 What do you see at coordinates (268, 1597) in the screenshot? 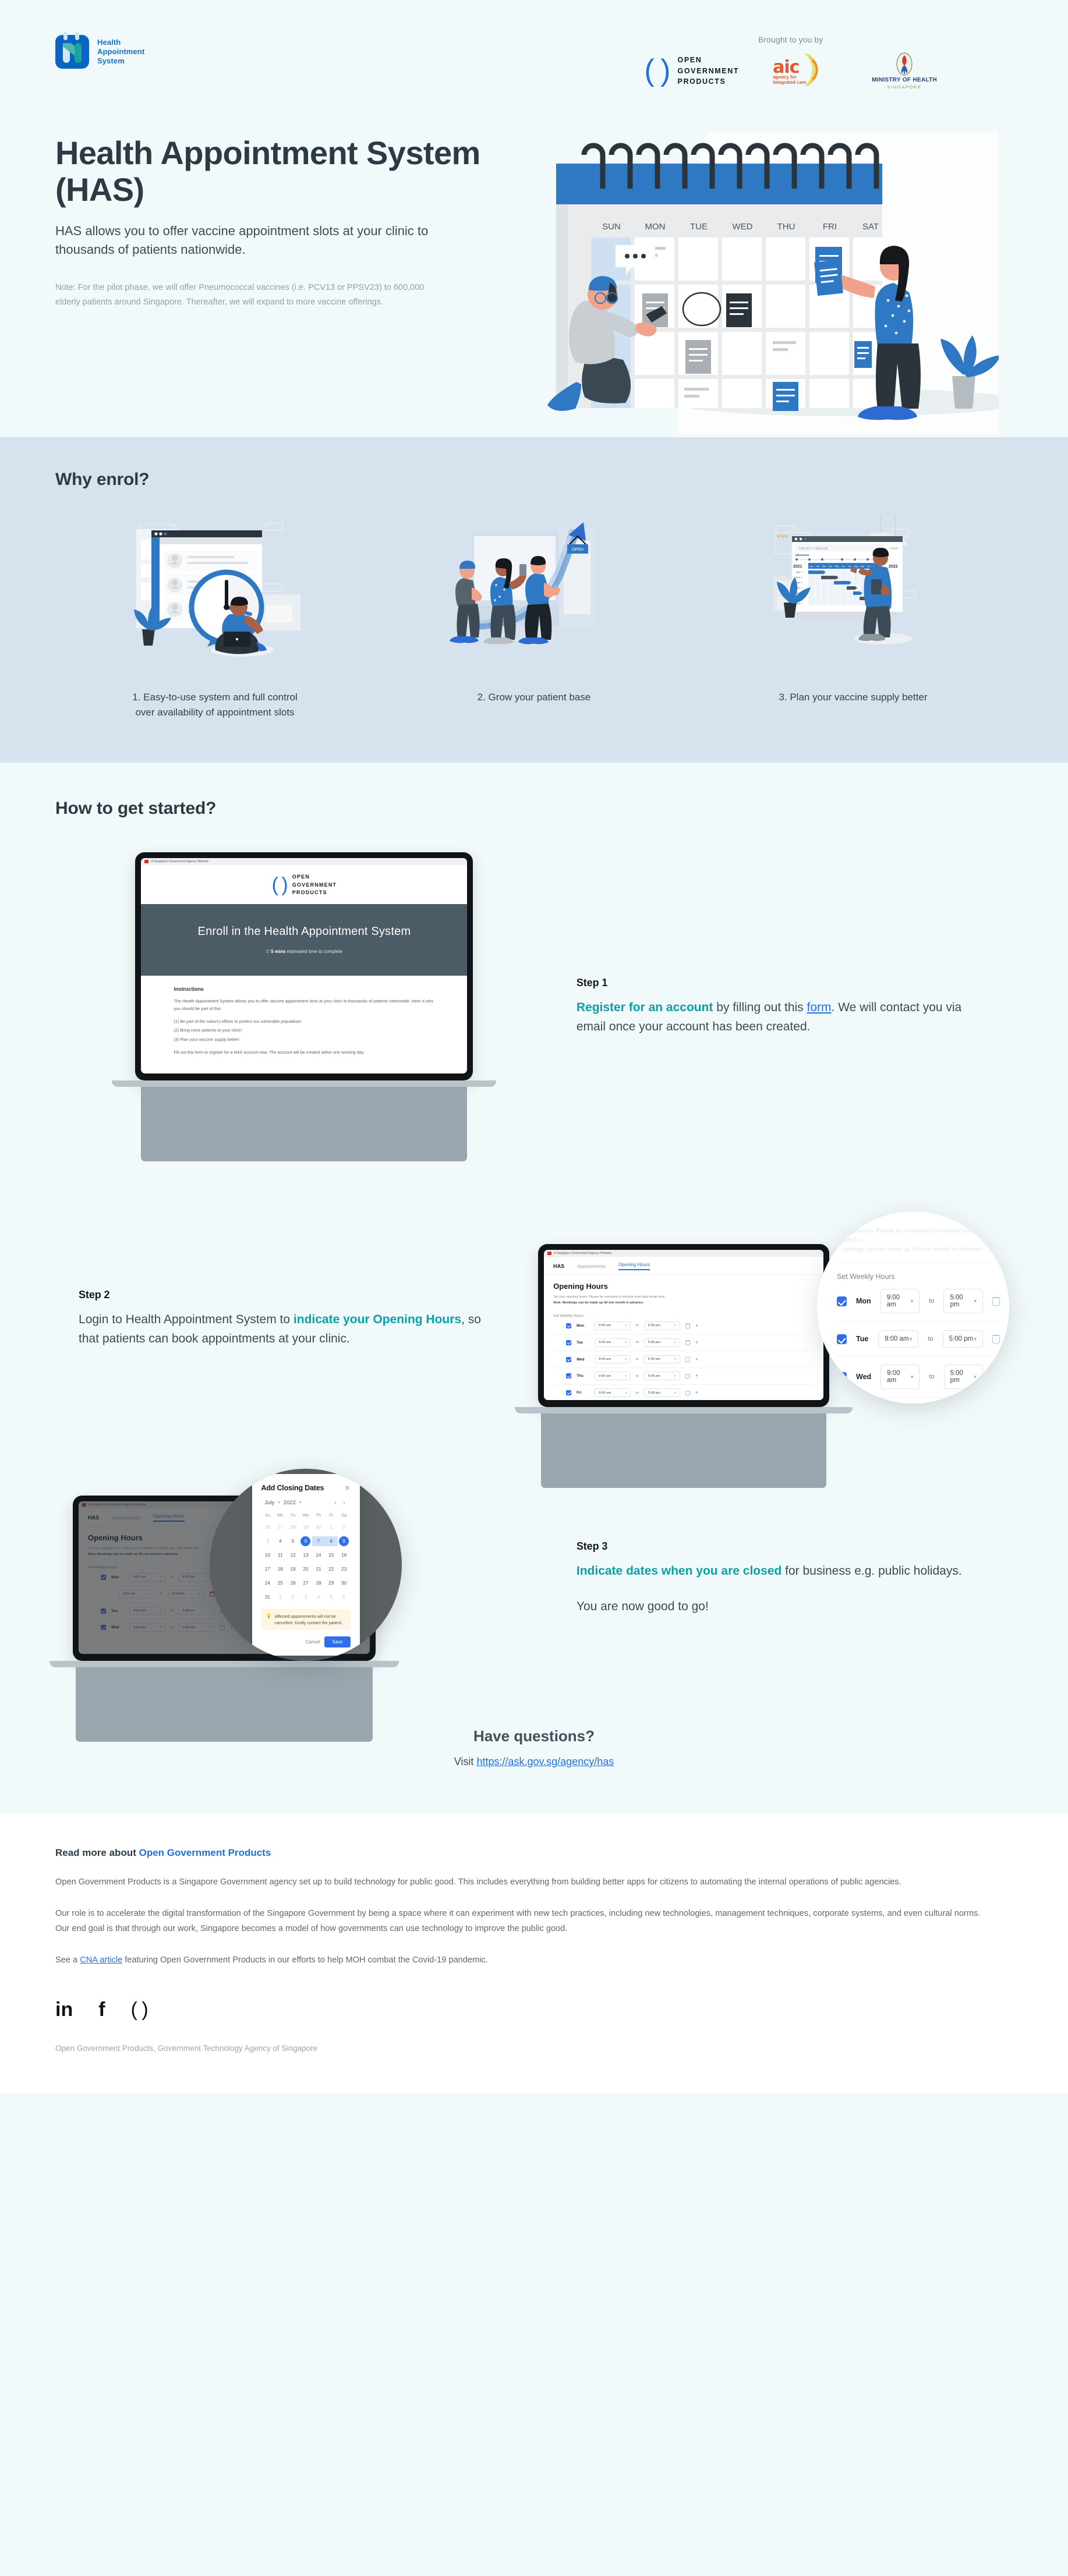
I see `calendar-day: 31` at bounding box center [268, 1597].